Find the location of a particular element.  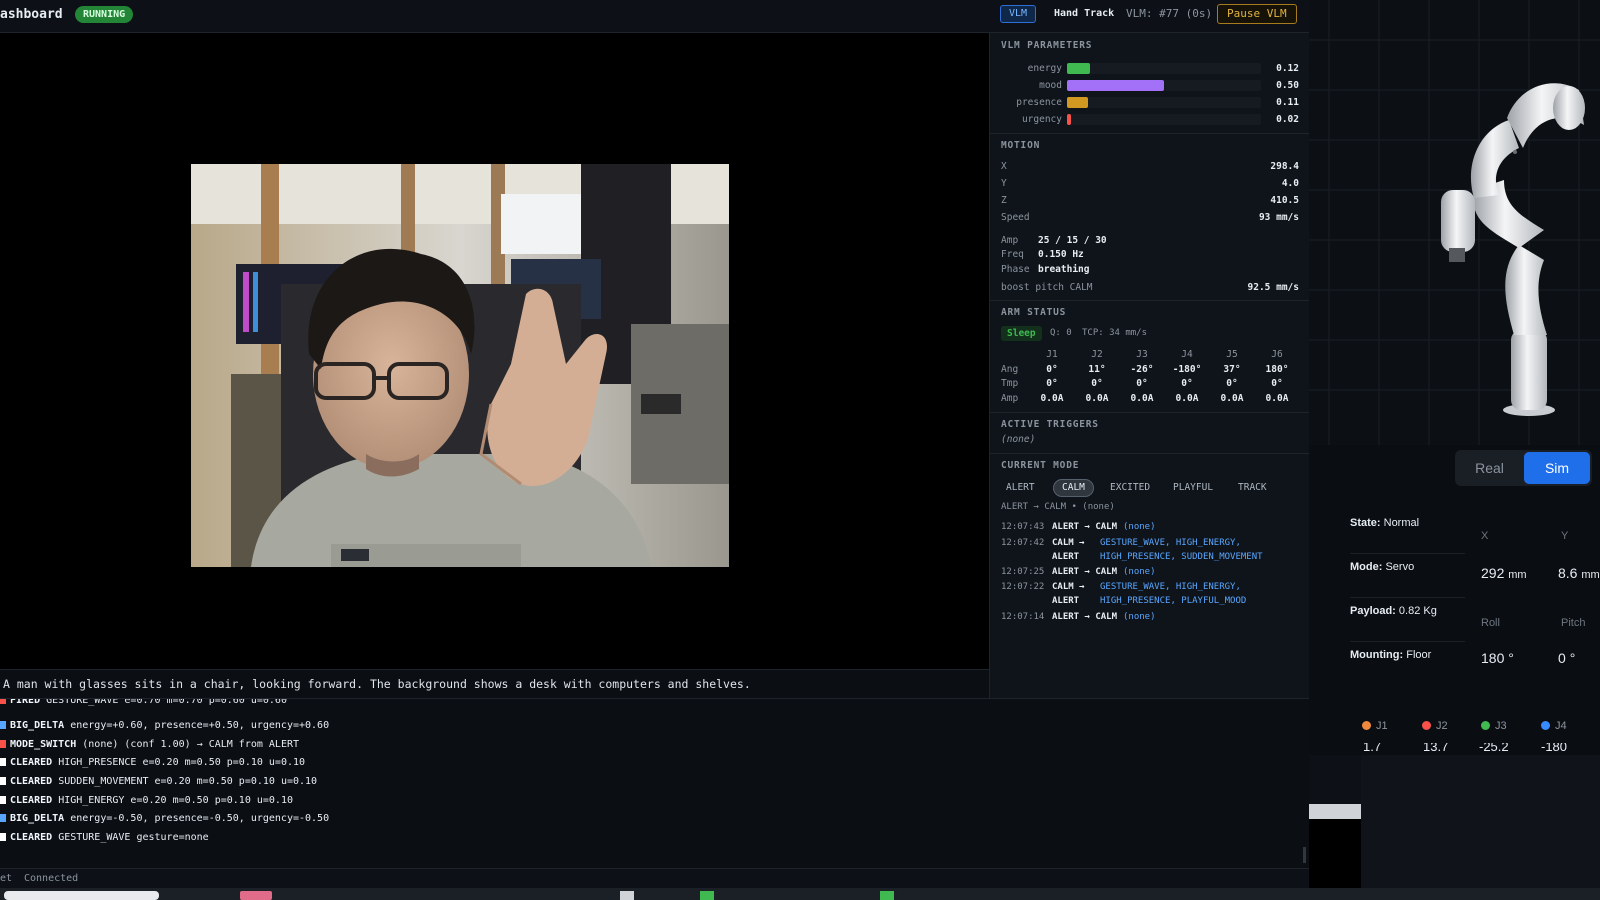

joint-name: J2 is located at coordinates (1442, 726).